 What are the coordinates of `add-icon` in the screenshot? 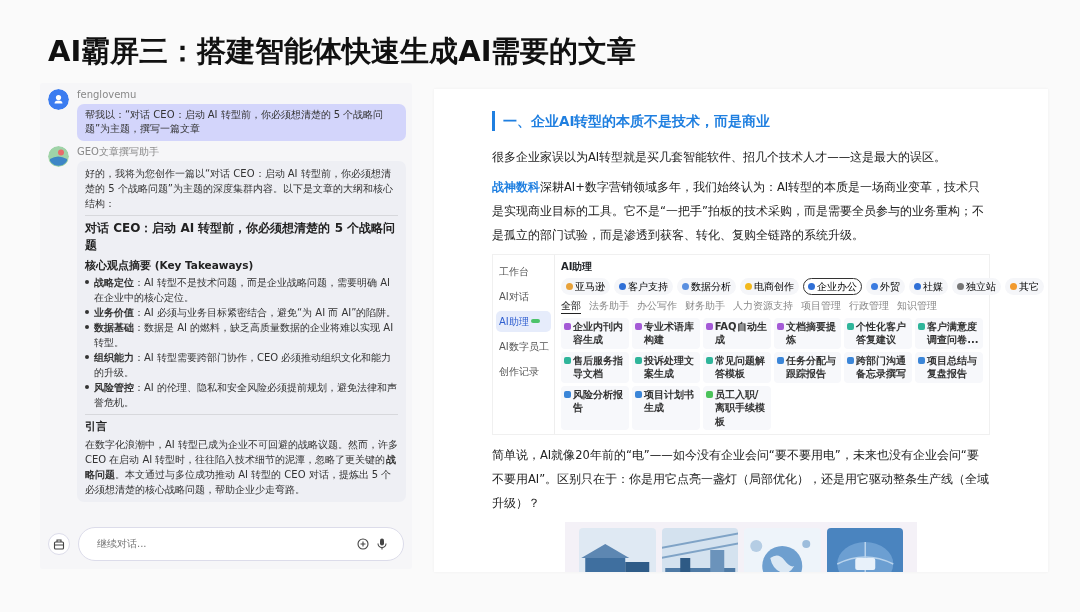 It's located at (363, 543).